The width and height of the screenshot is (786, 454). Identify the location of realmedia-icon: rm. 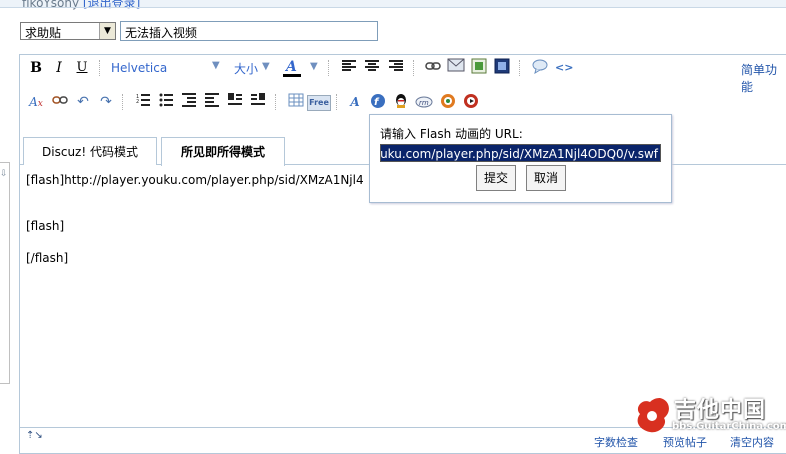
(424, 104).